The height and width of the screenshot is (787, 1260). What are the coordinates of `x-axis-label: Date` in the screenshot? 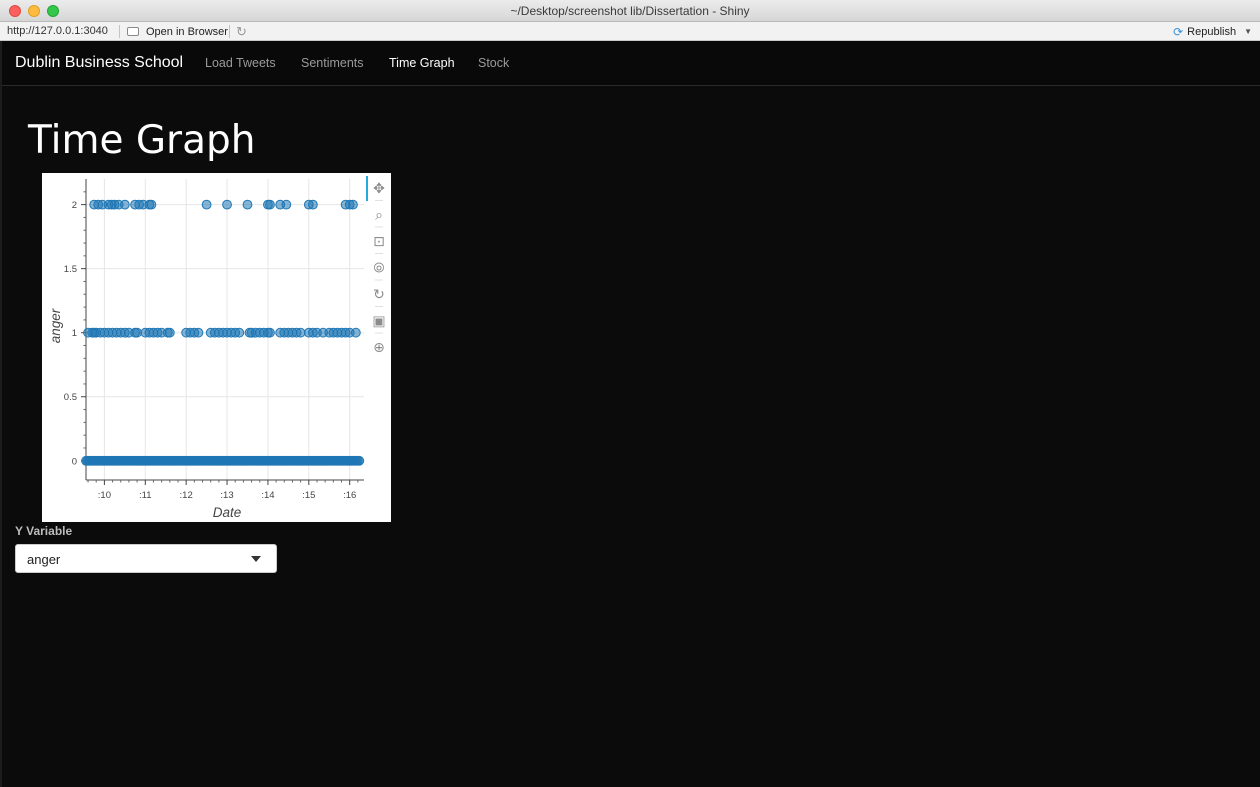 It's located at (227, 512).